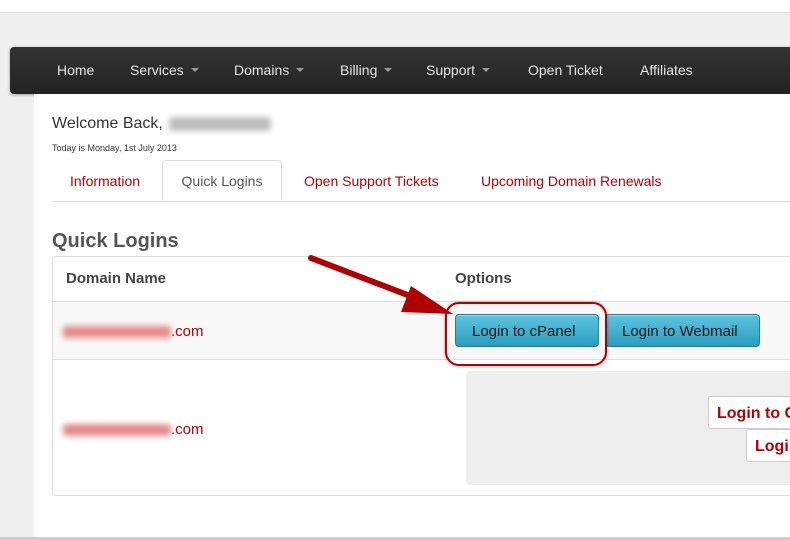 Image resolution: width=790 pixels, height=540 pixels. What do you see at coordinates (565, 70) in the screenshot?
I see `nav-open-ticket: Open Ticket` at bounding box center [565, 70].